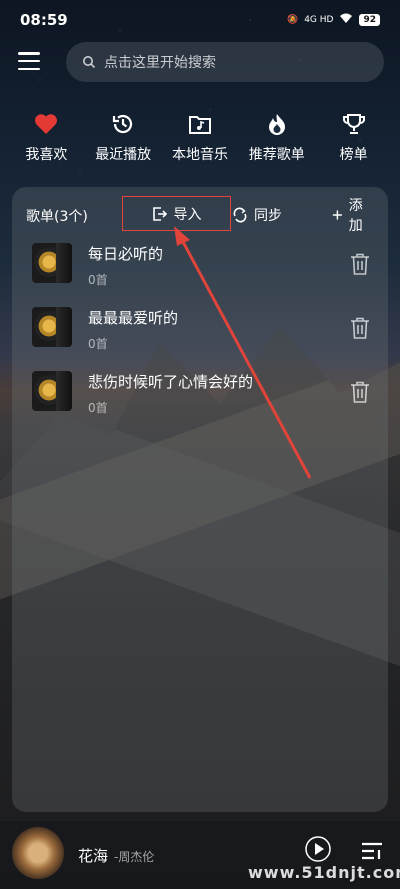  I want to click on top-bar: 点击这里开始搜索, so click(200, 62).